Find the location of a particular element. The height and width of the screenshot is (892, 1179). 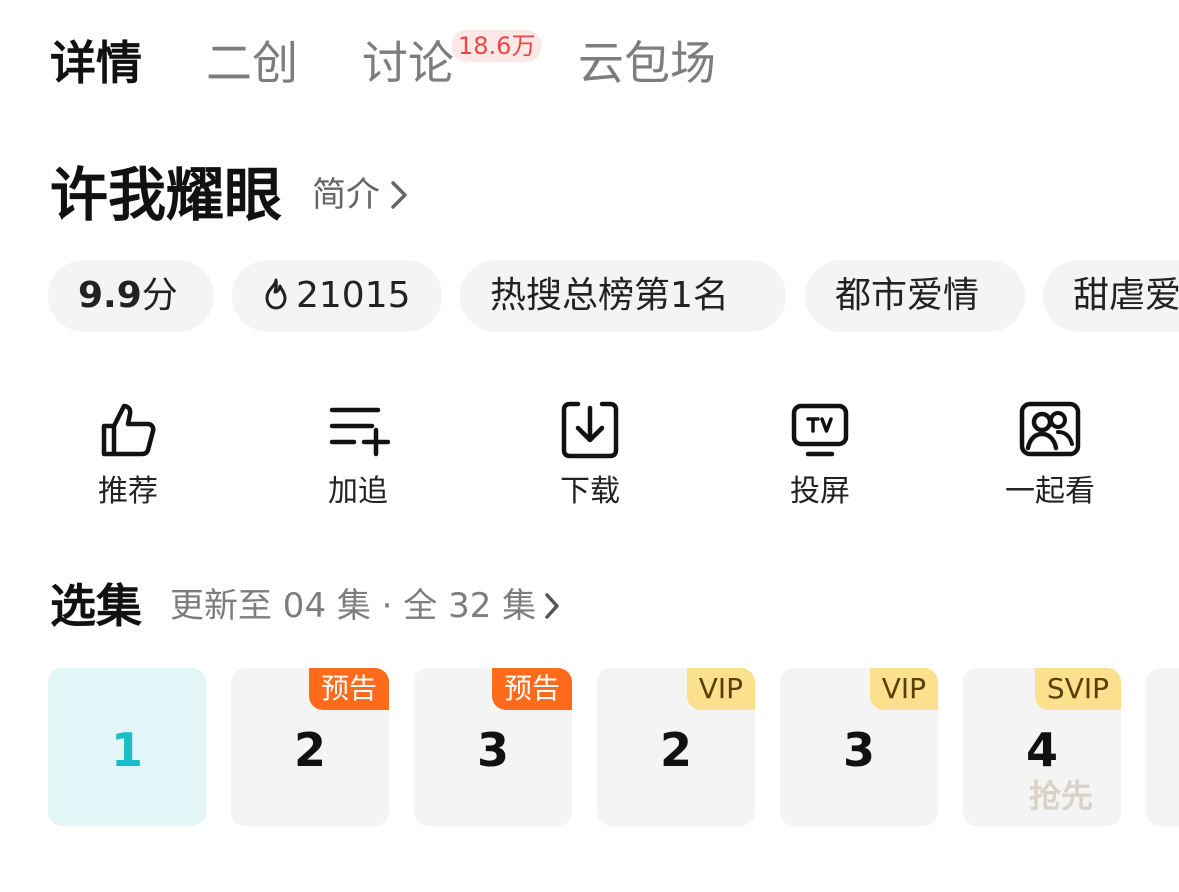

heat-value: 21015 is located at coordinates (353, 295).